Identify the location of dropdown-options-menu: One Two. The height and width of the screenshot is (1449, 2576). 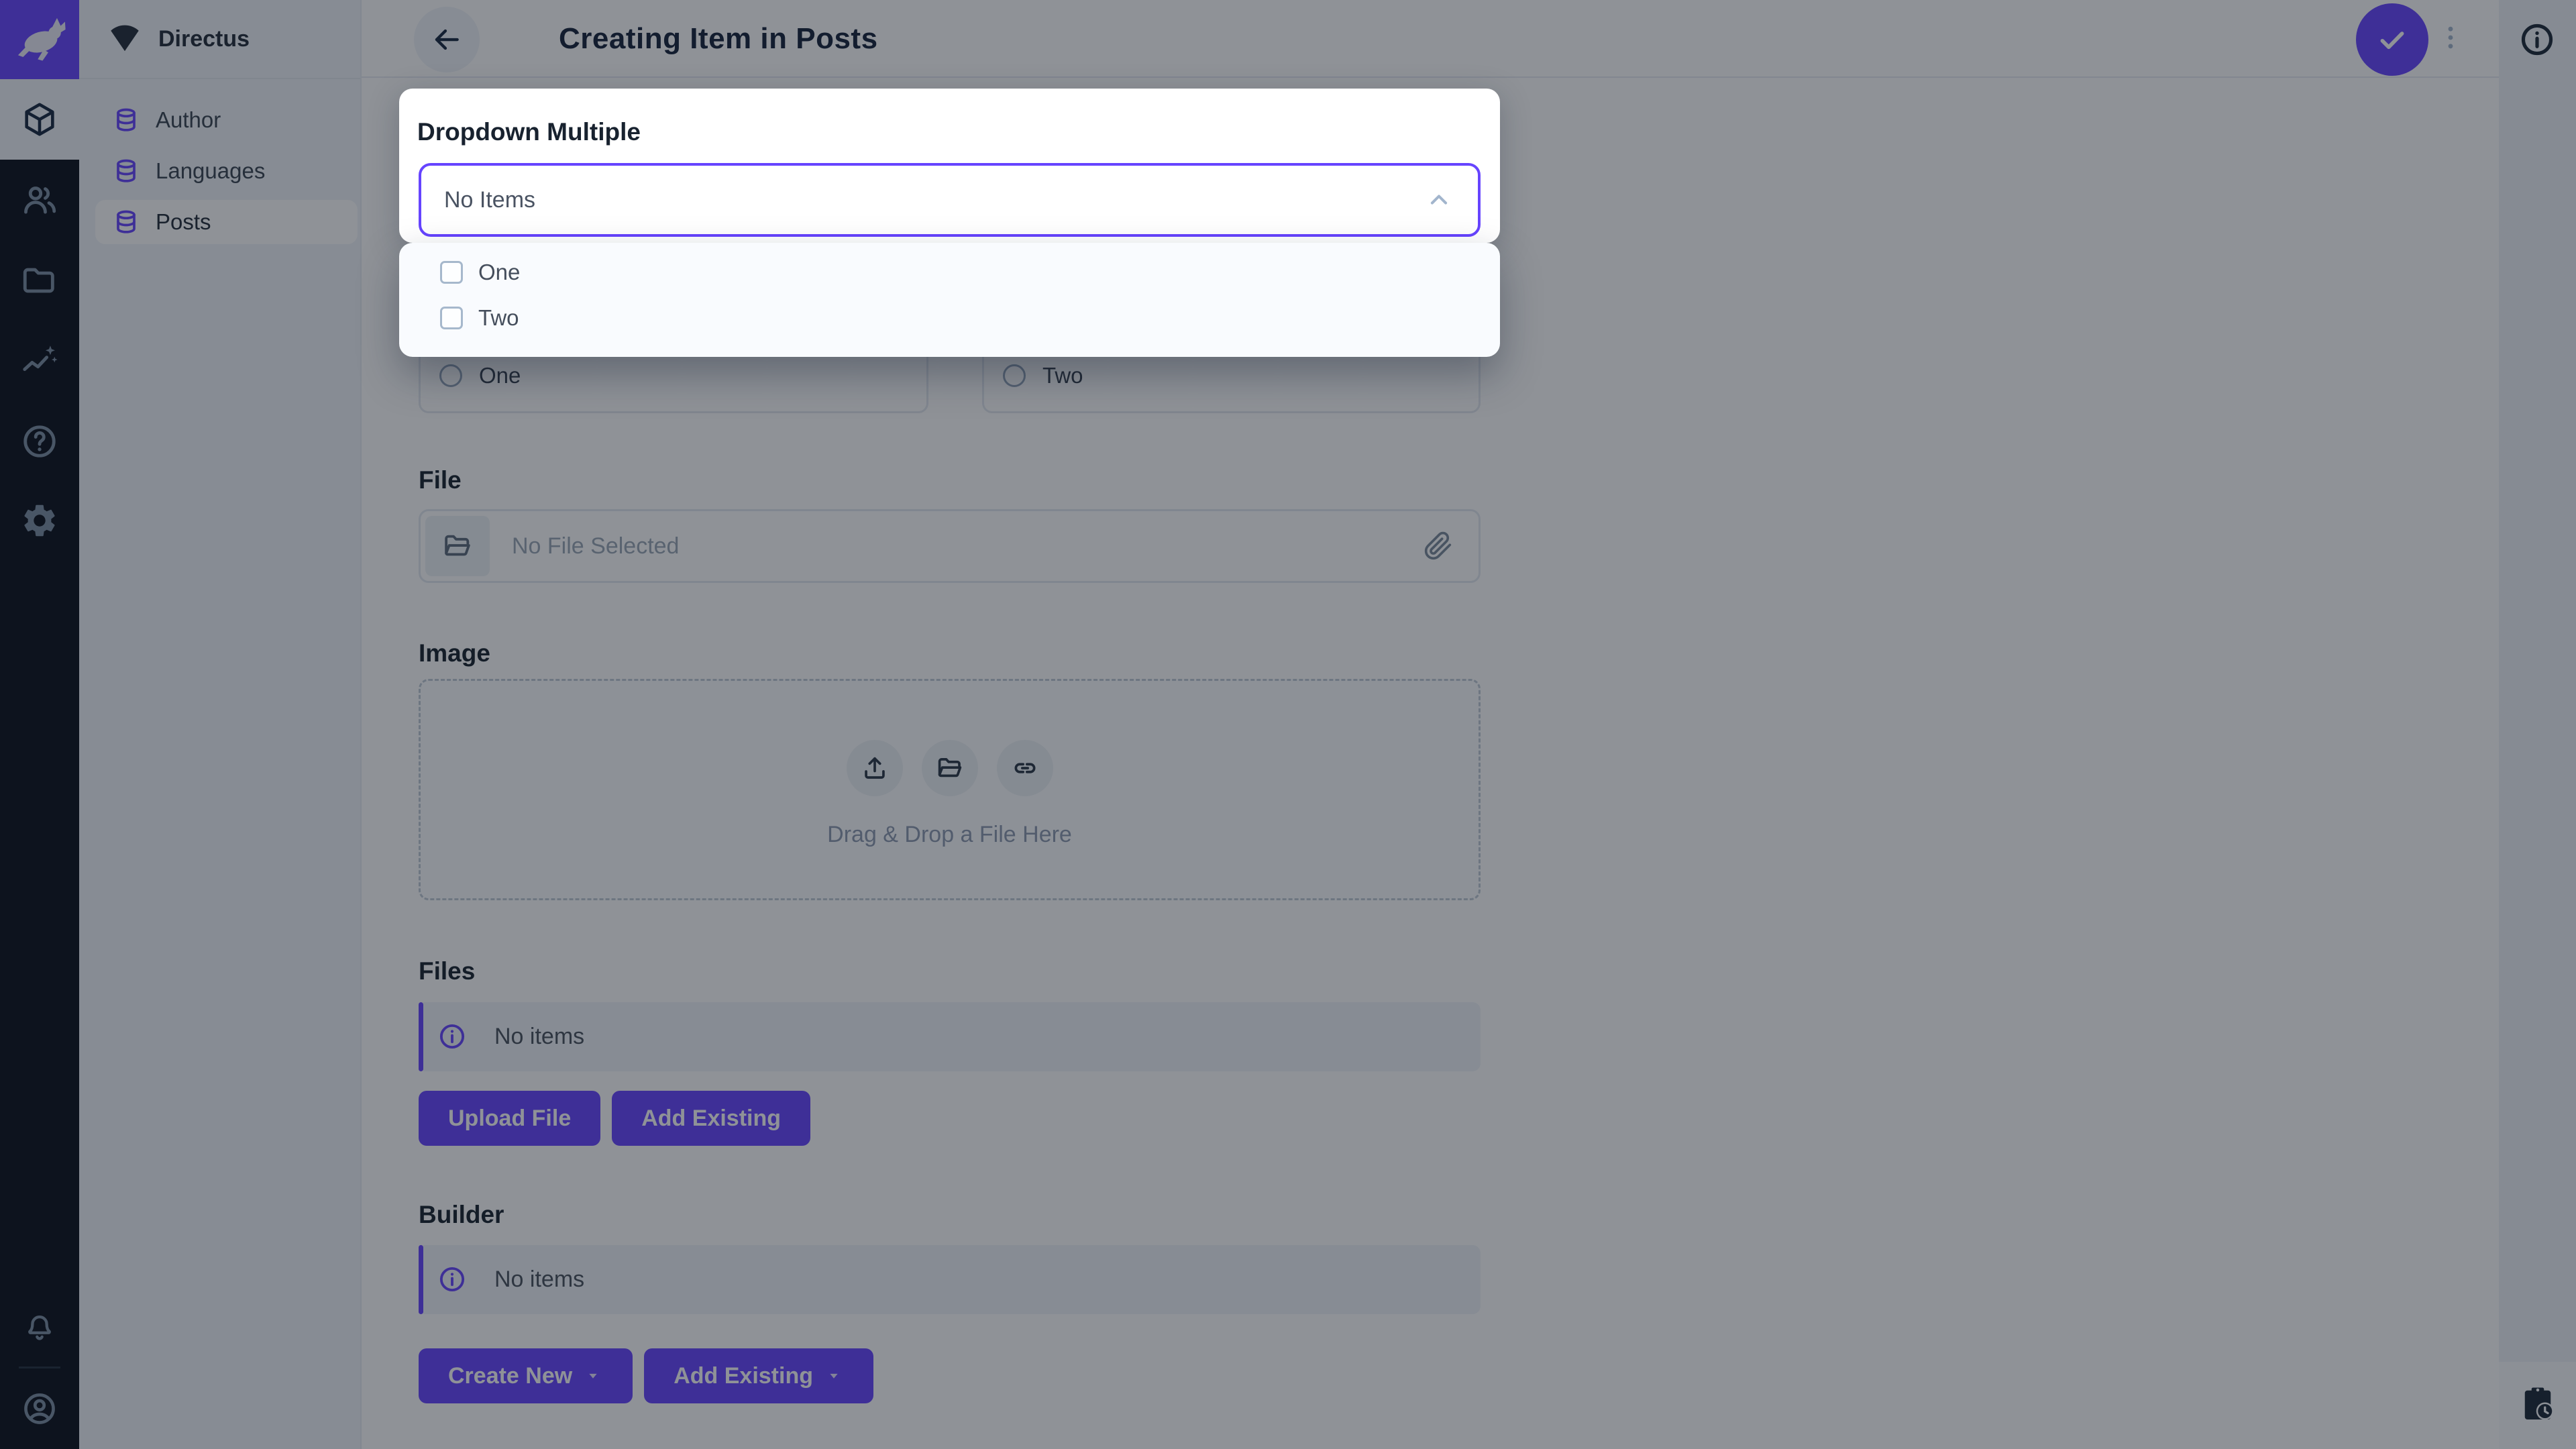
(949, 300).